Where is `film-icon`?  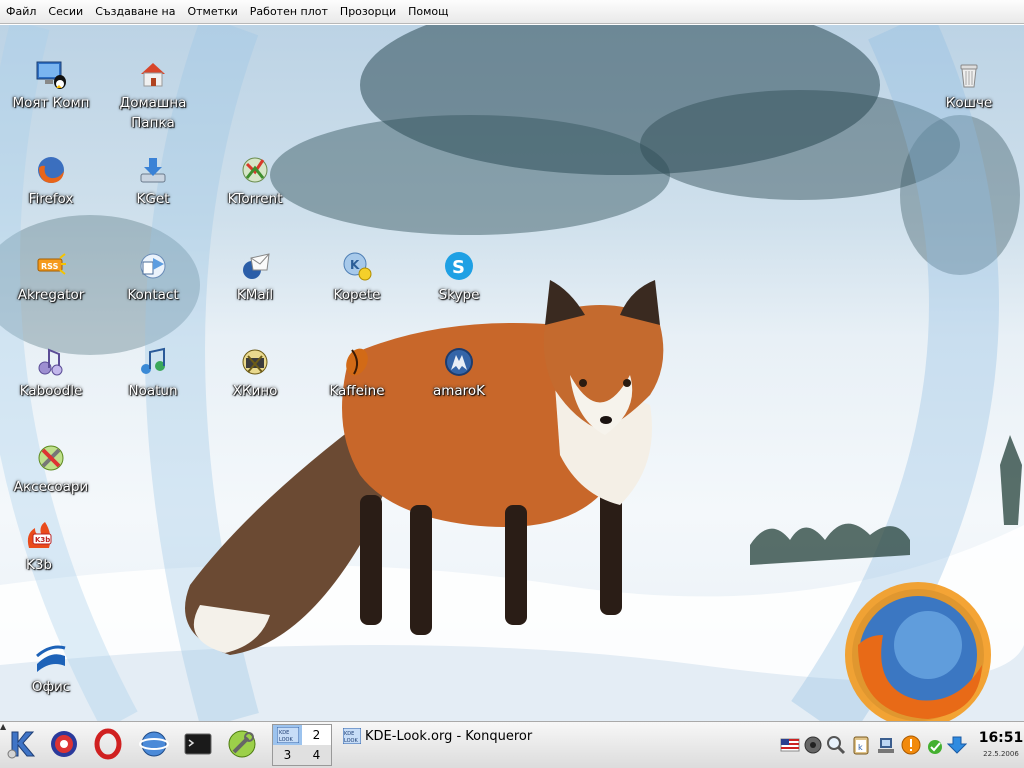 film-icon is located at coordinates (255, 362).